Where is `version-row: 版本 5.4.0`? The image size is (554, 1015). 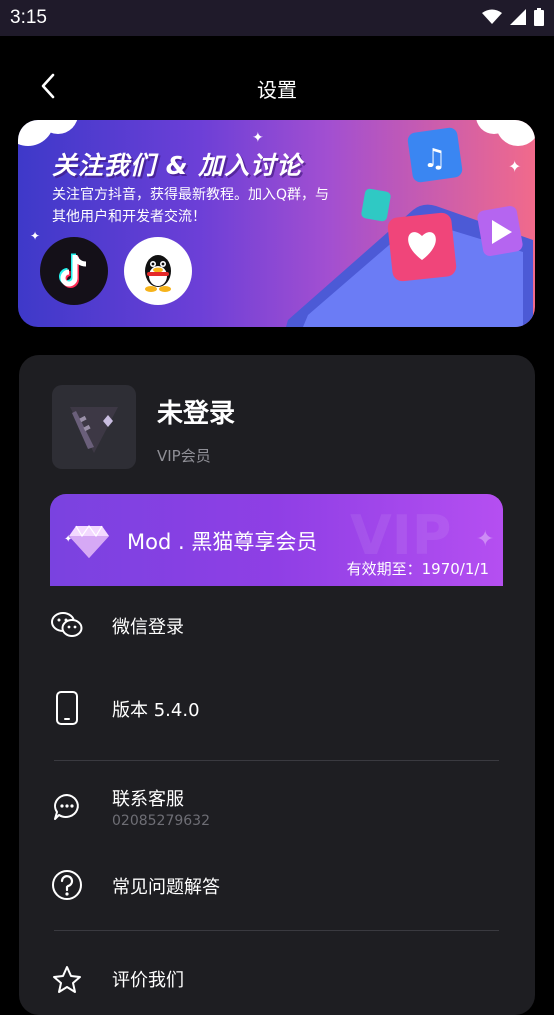 version-row: 版本 5.4.0 is located at coordinates (277, 708).